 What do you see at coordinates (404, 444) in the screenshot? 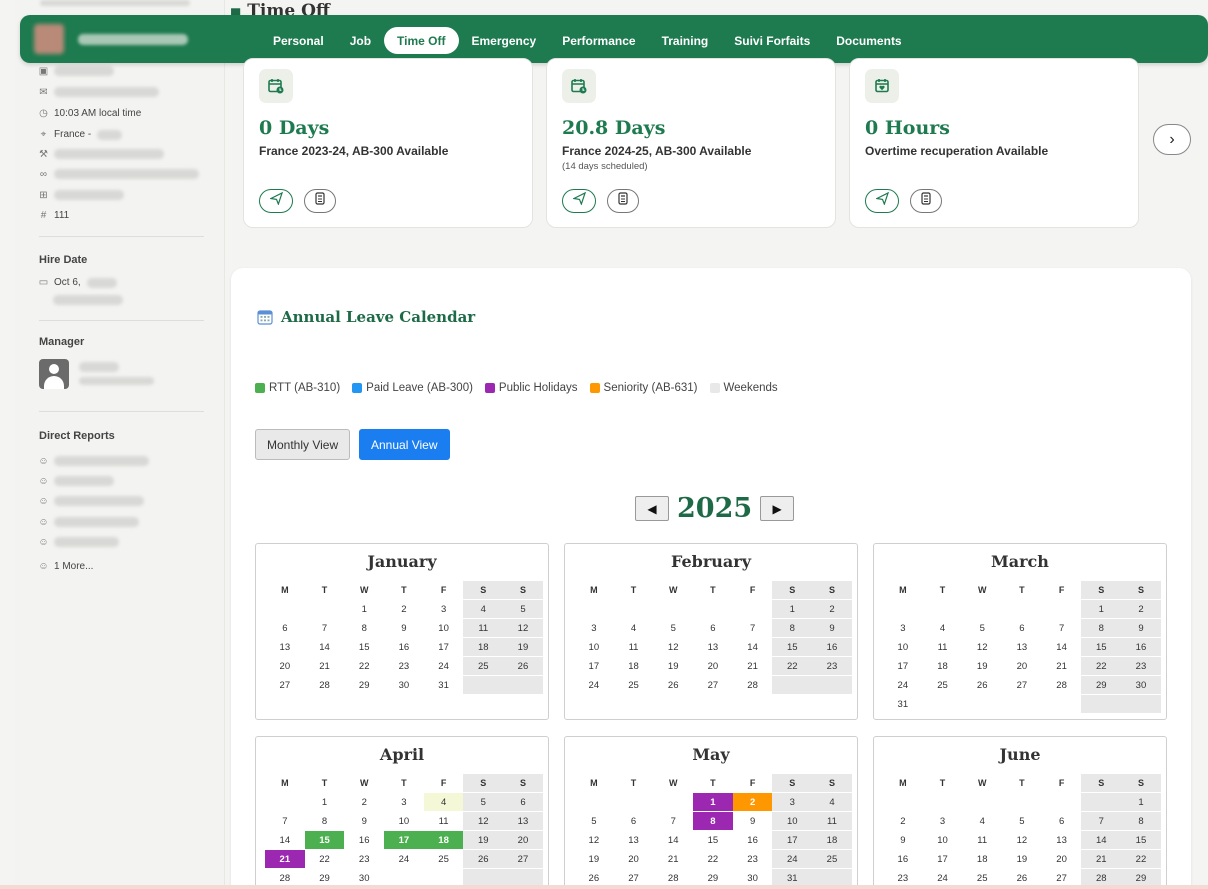
I see `annual-view-button: Annual View` at bounding box center [404, 444].